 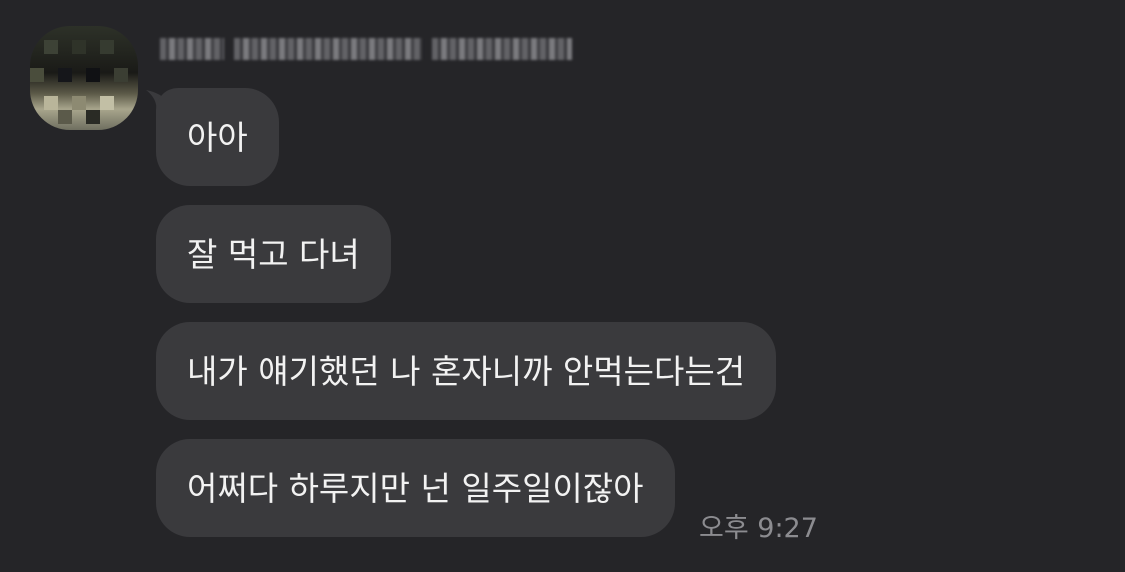 What do you see at coordinates (84, 78) in the screenshot?
I see `avatar` at bounding box center [84, 78].